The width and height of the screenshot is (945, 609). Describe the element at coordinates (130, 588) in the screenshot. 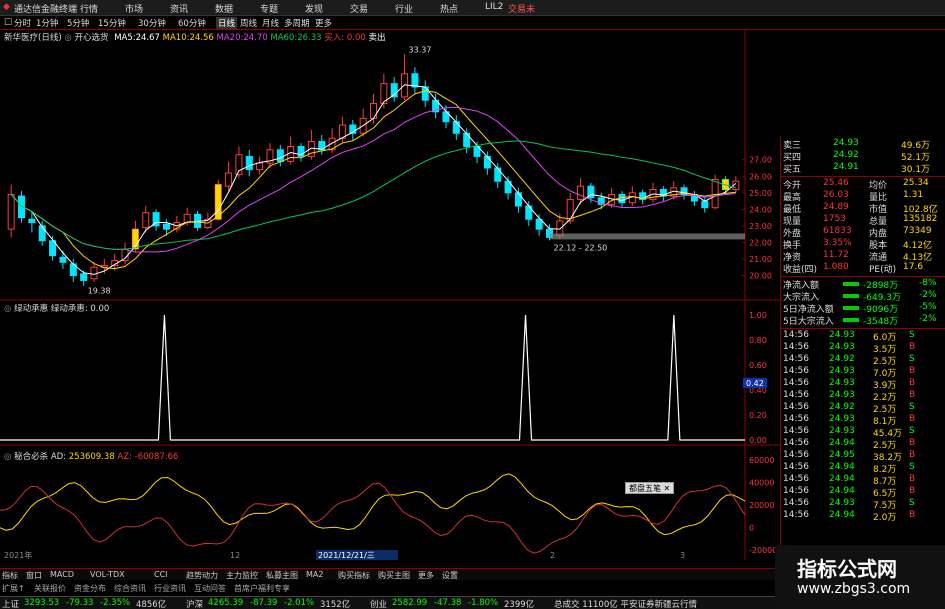

I see `bottom-link-3: 综合资讯` at that location.